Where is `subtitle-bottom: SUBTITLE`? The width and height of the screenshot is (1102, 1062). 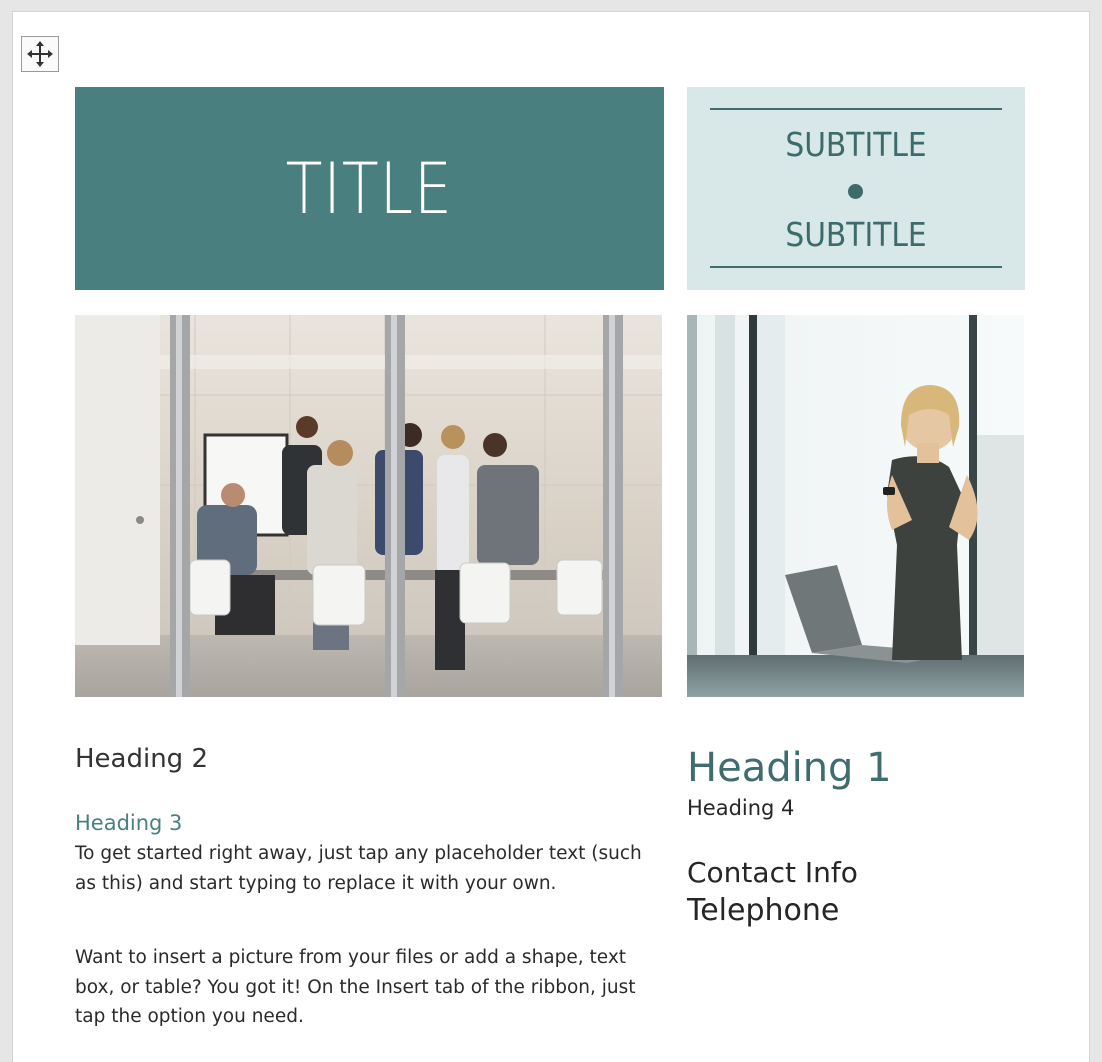
subtitle-bottom: SUBTITLE is located at coordinates (856, 234).